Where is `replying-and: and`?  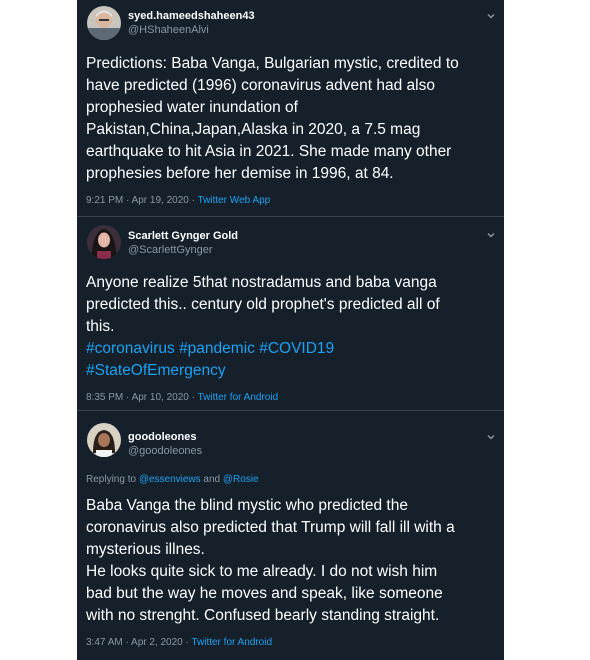 replying-and: and is located at coordinates (211, 479).